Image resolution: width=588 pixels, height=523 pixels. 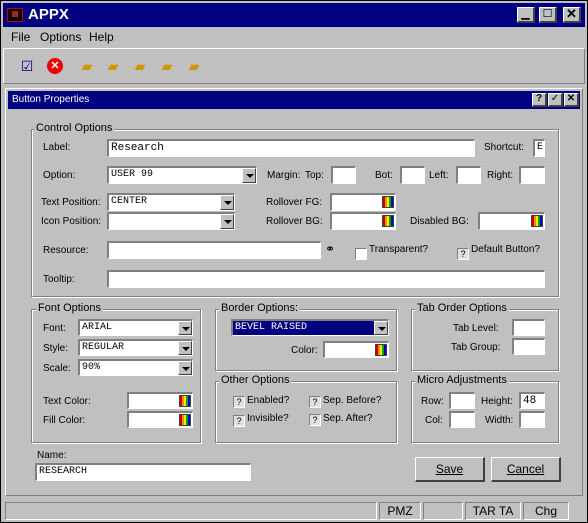 I want to click on enabled-checkbox: ?, so click(x=239, y=402).